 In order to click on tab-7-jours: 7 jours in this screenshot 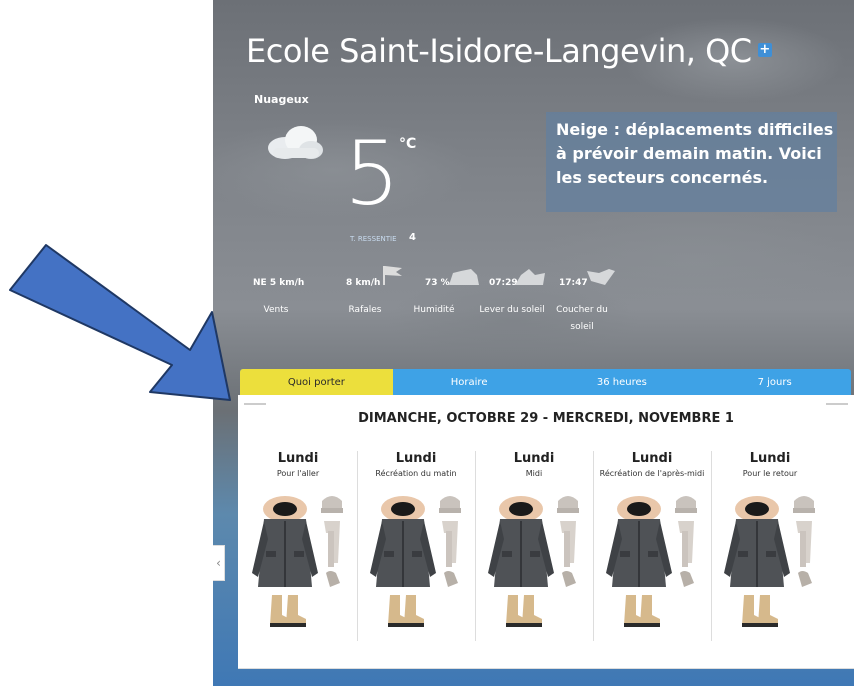, I will do `click(774, 382)`.